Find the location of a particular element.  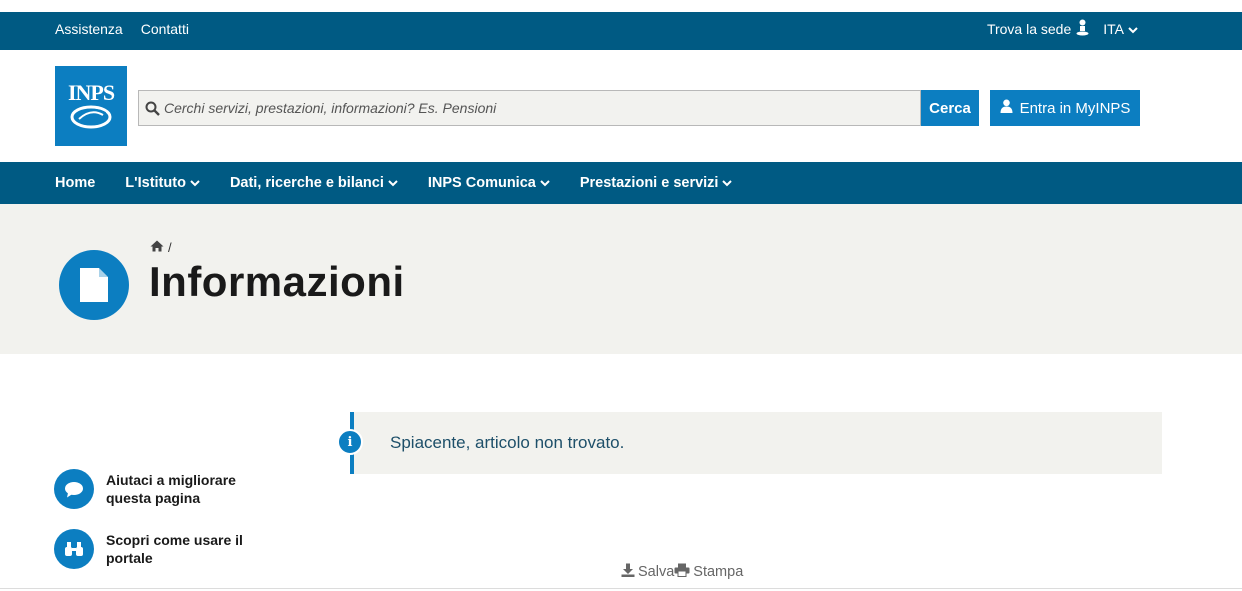

map-pin-person-icon is located at coordinates (1082, 29).